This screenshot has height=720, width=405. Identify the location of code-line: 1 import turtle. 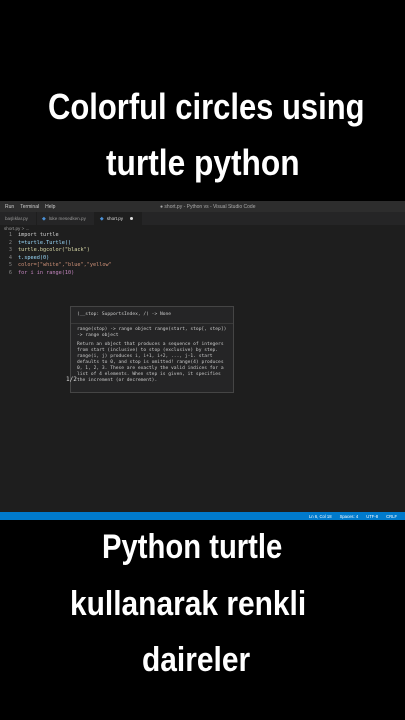
(202, 236).